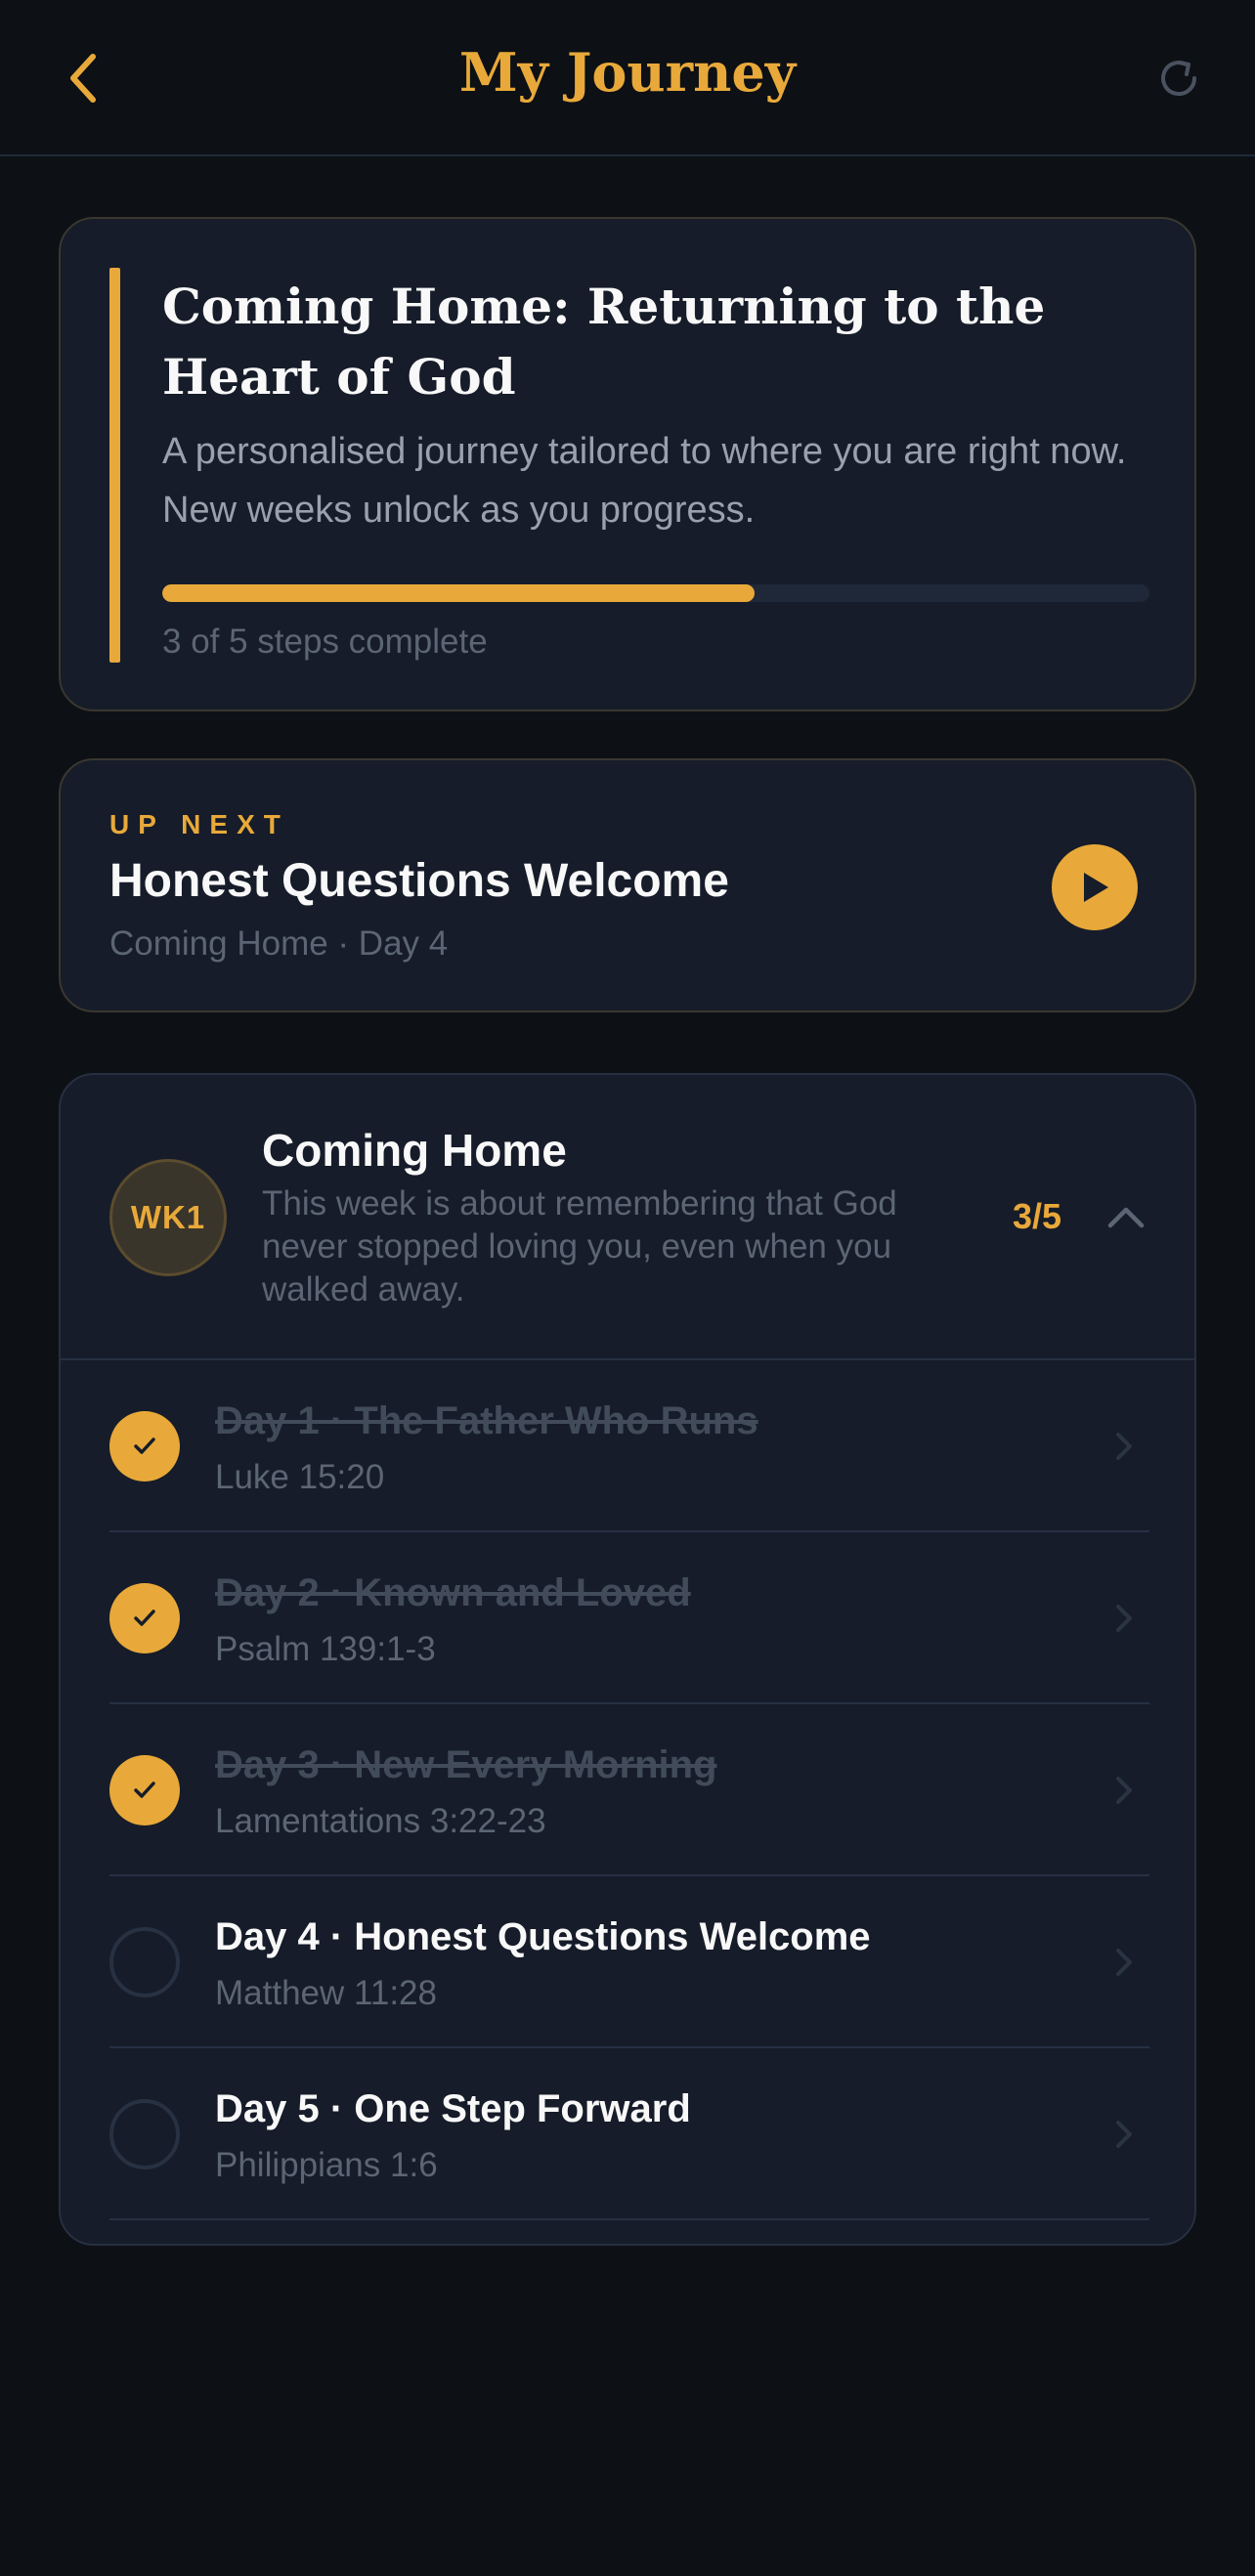 The width and height of the screenshot is (1255, 2576). Describe the element at coordinates (325, 1649) in the screenshot. I see `day-reference: Psalm 139:1-3` at that location.